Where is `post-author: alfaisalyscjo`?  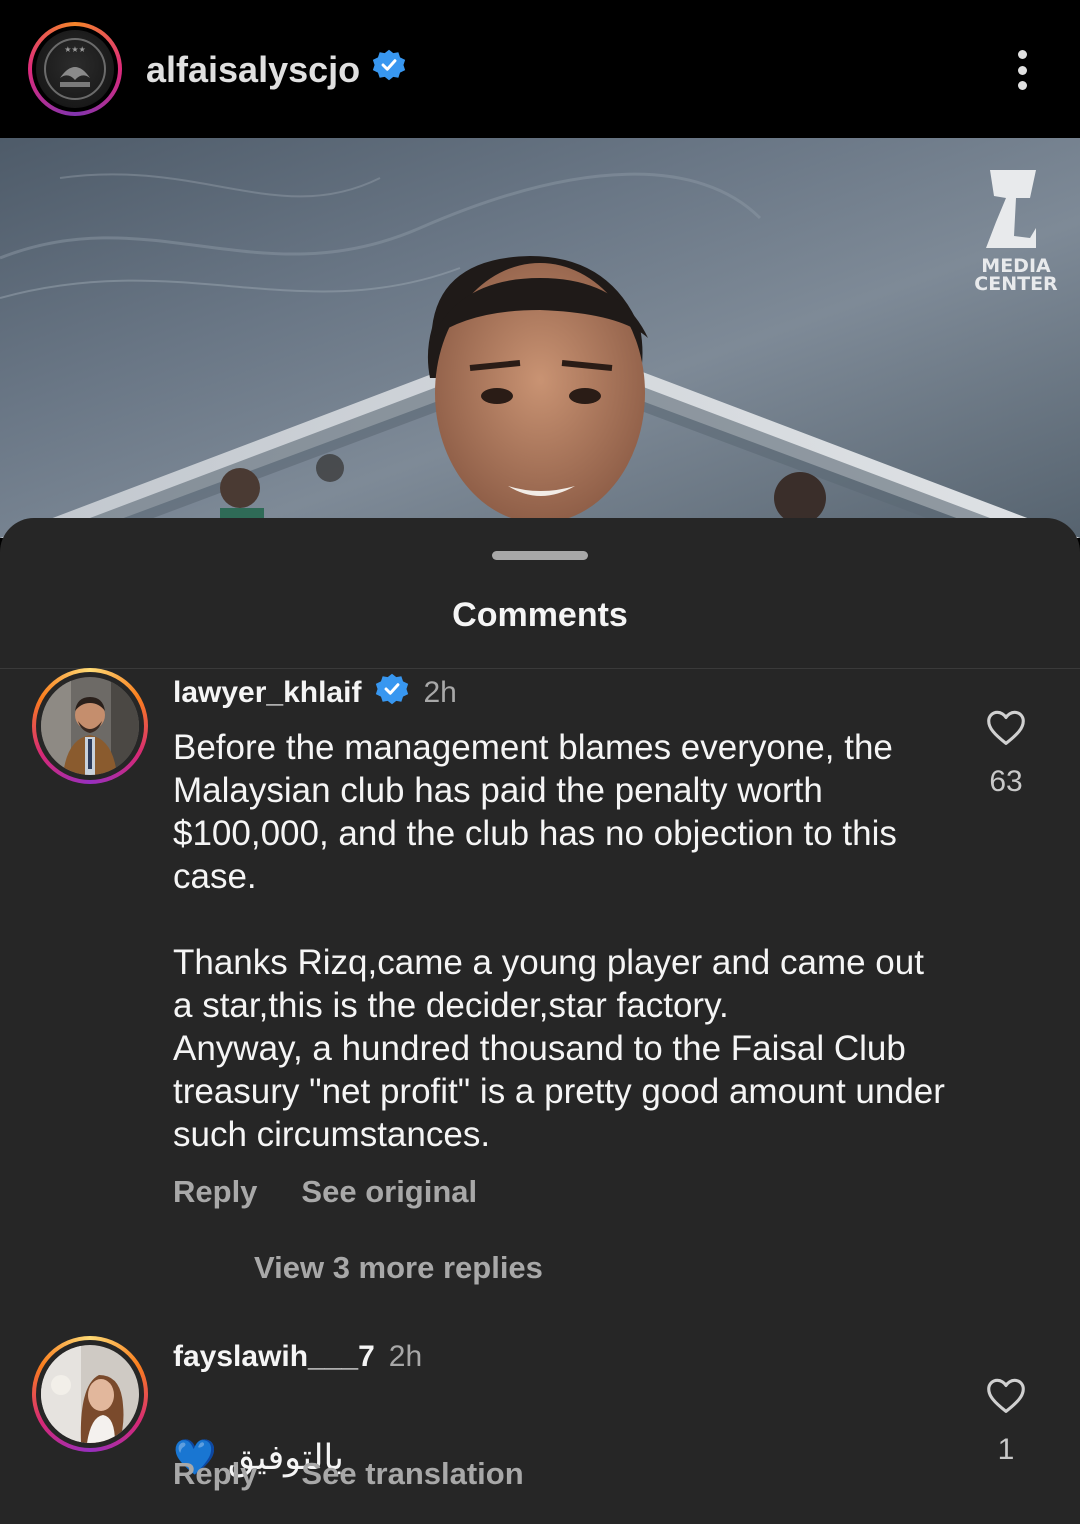
post-author: alfaisalyscjo is located at coordinates (276, 69).